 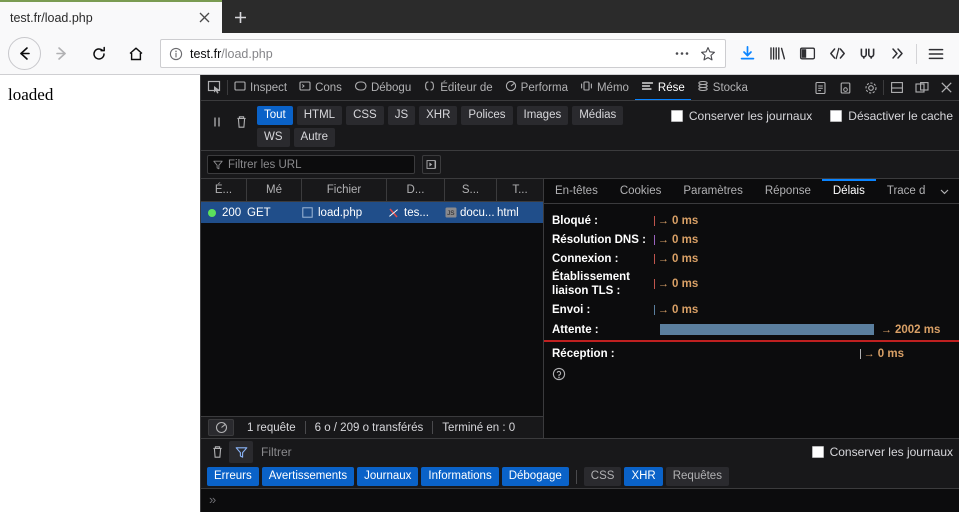 What do you see at coordinates (580, 500) in the screenshot?
I see `console-prompt: »` at bounding box center [580, 500].